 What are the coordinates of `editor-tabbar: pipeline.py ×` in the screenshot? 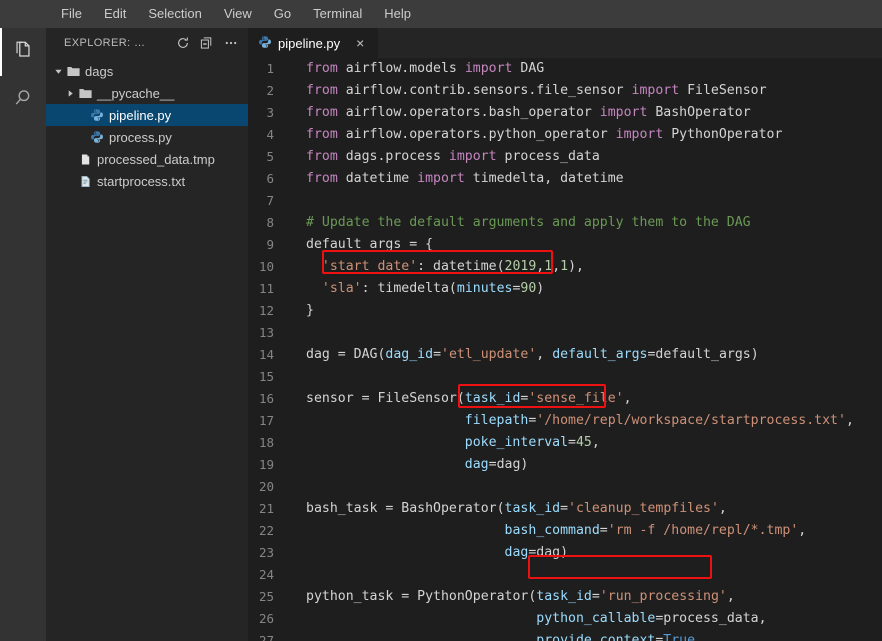 It's located at (565, 43).